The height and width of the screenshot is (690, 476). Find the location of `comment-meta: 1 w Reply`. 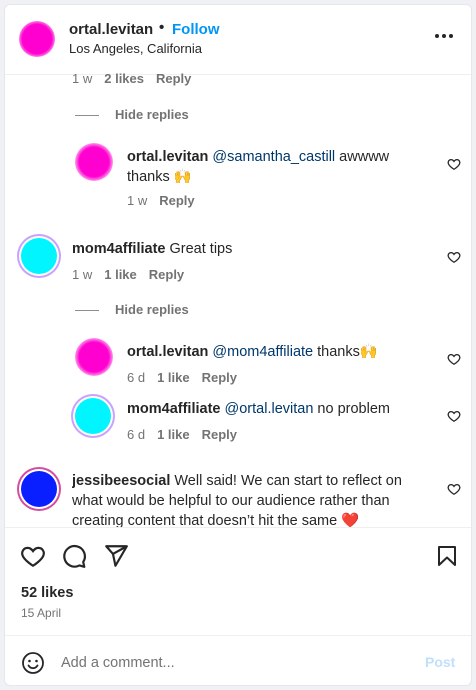

comment-meta: 1 w Reply is located at coordinates (161, 200).